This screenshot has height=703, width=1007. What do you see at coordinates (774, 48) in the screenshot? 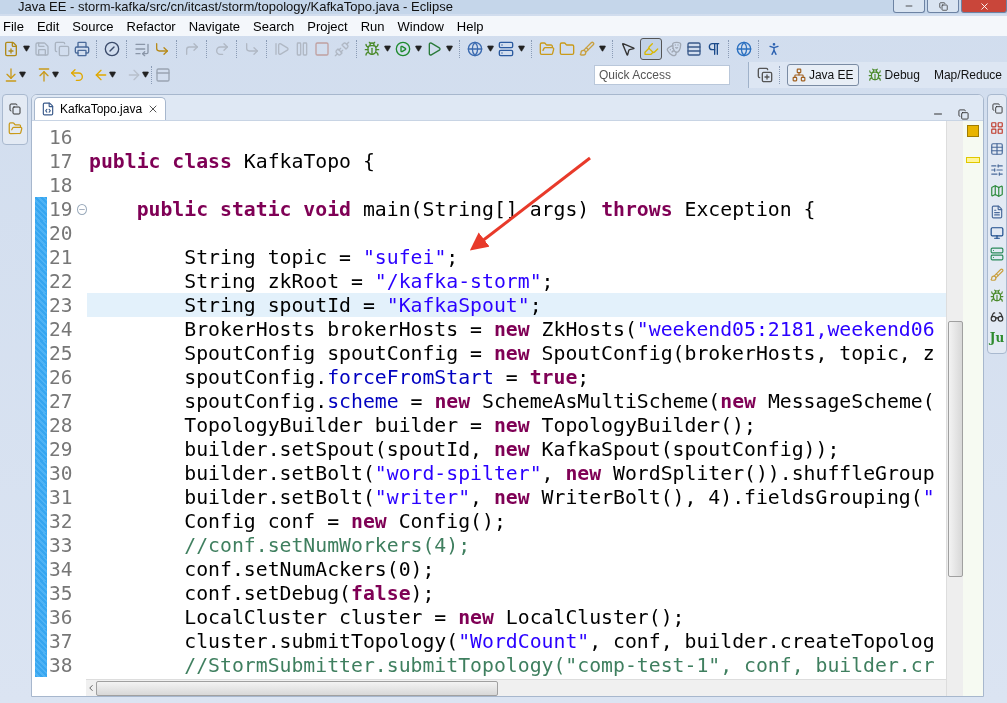
I see `person-icon` at bounding box center [774, 48].